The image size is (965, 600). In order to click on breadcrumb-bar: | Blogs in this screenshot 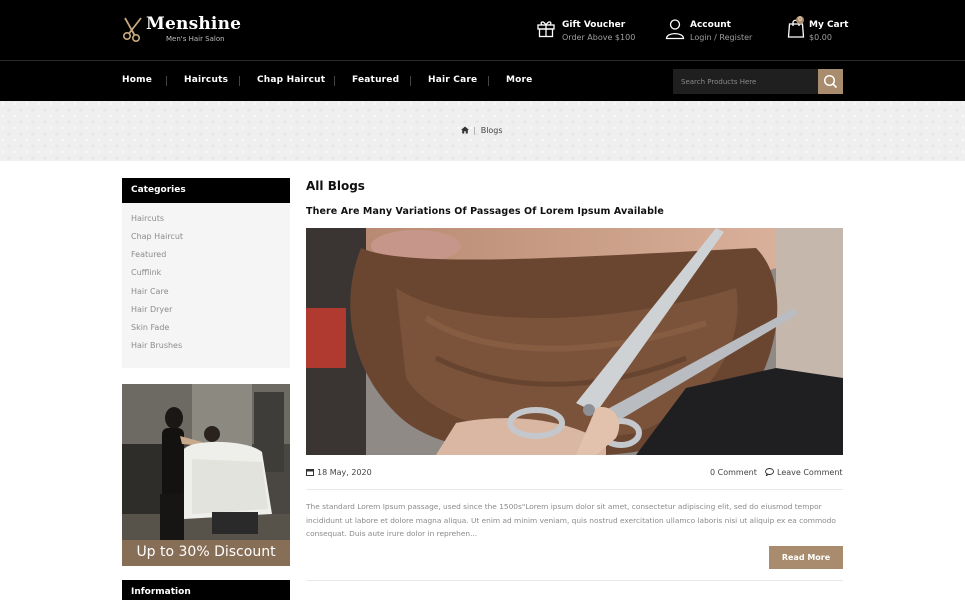, I will do `click(482, 131)`.